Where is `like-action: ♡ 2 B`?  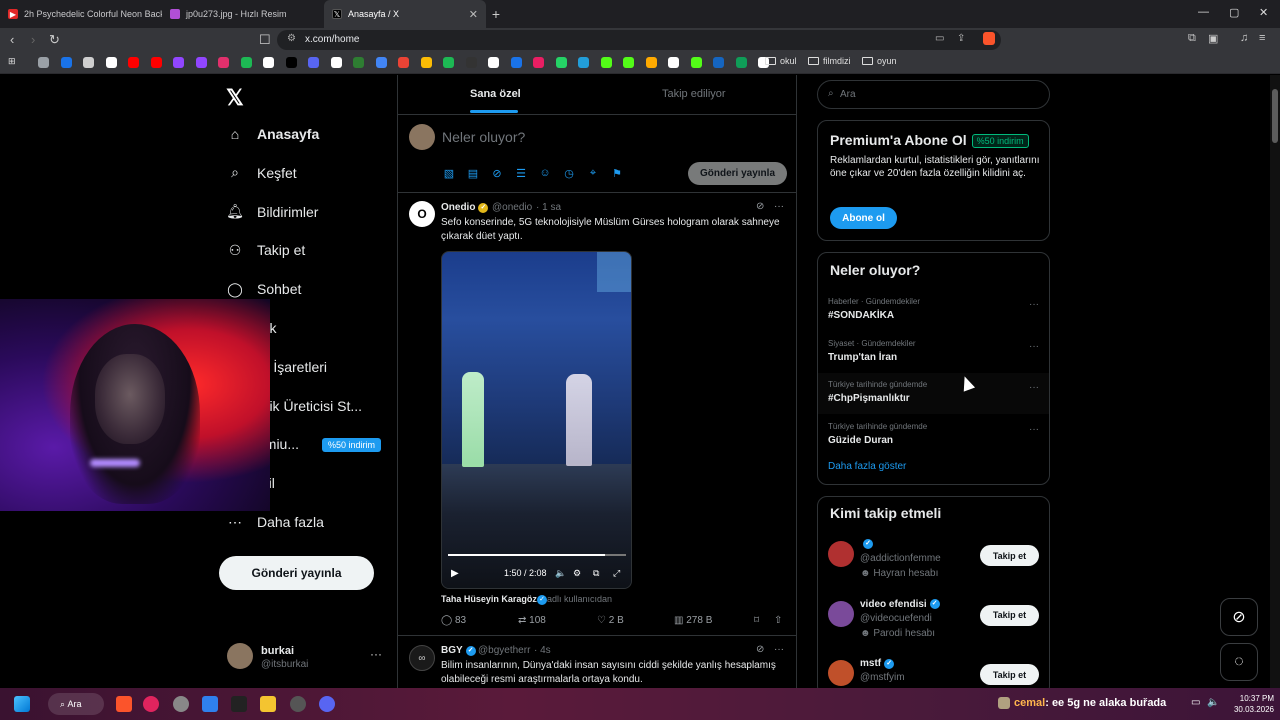
like-action: ♡ 2 B is located at coordinates (610, 620).